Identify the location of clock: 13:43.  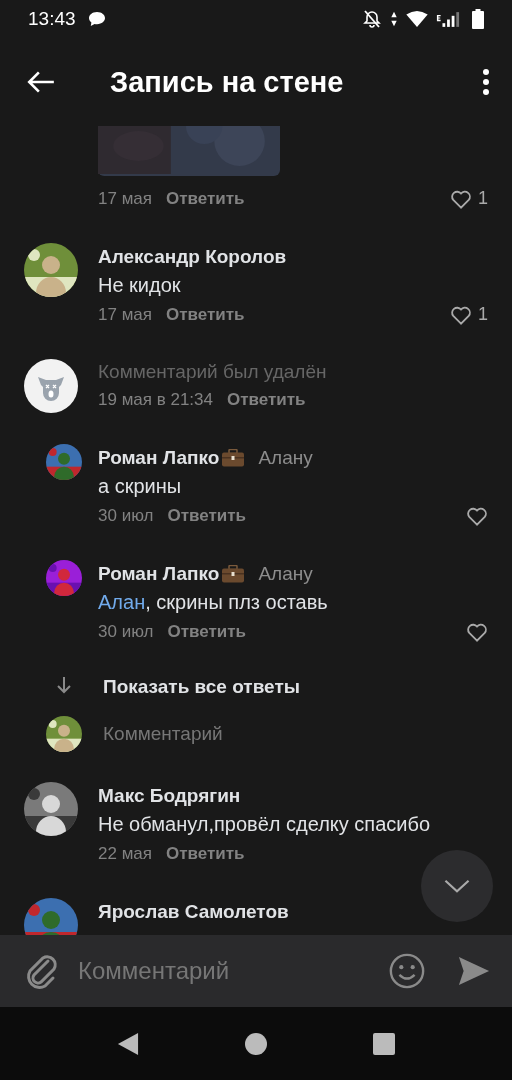
(52, 19).